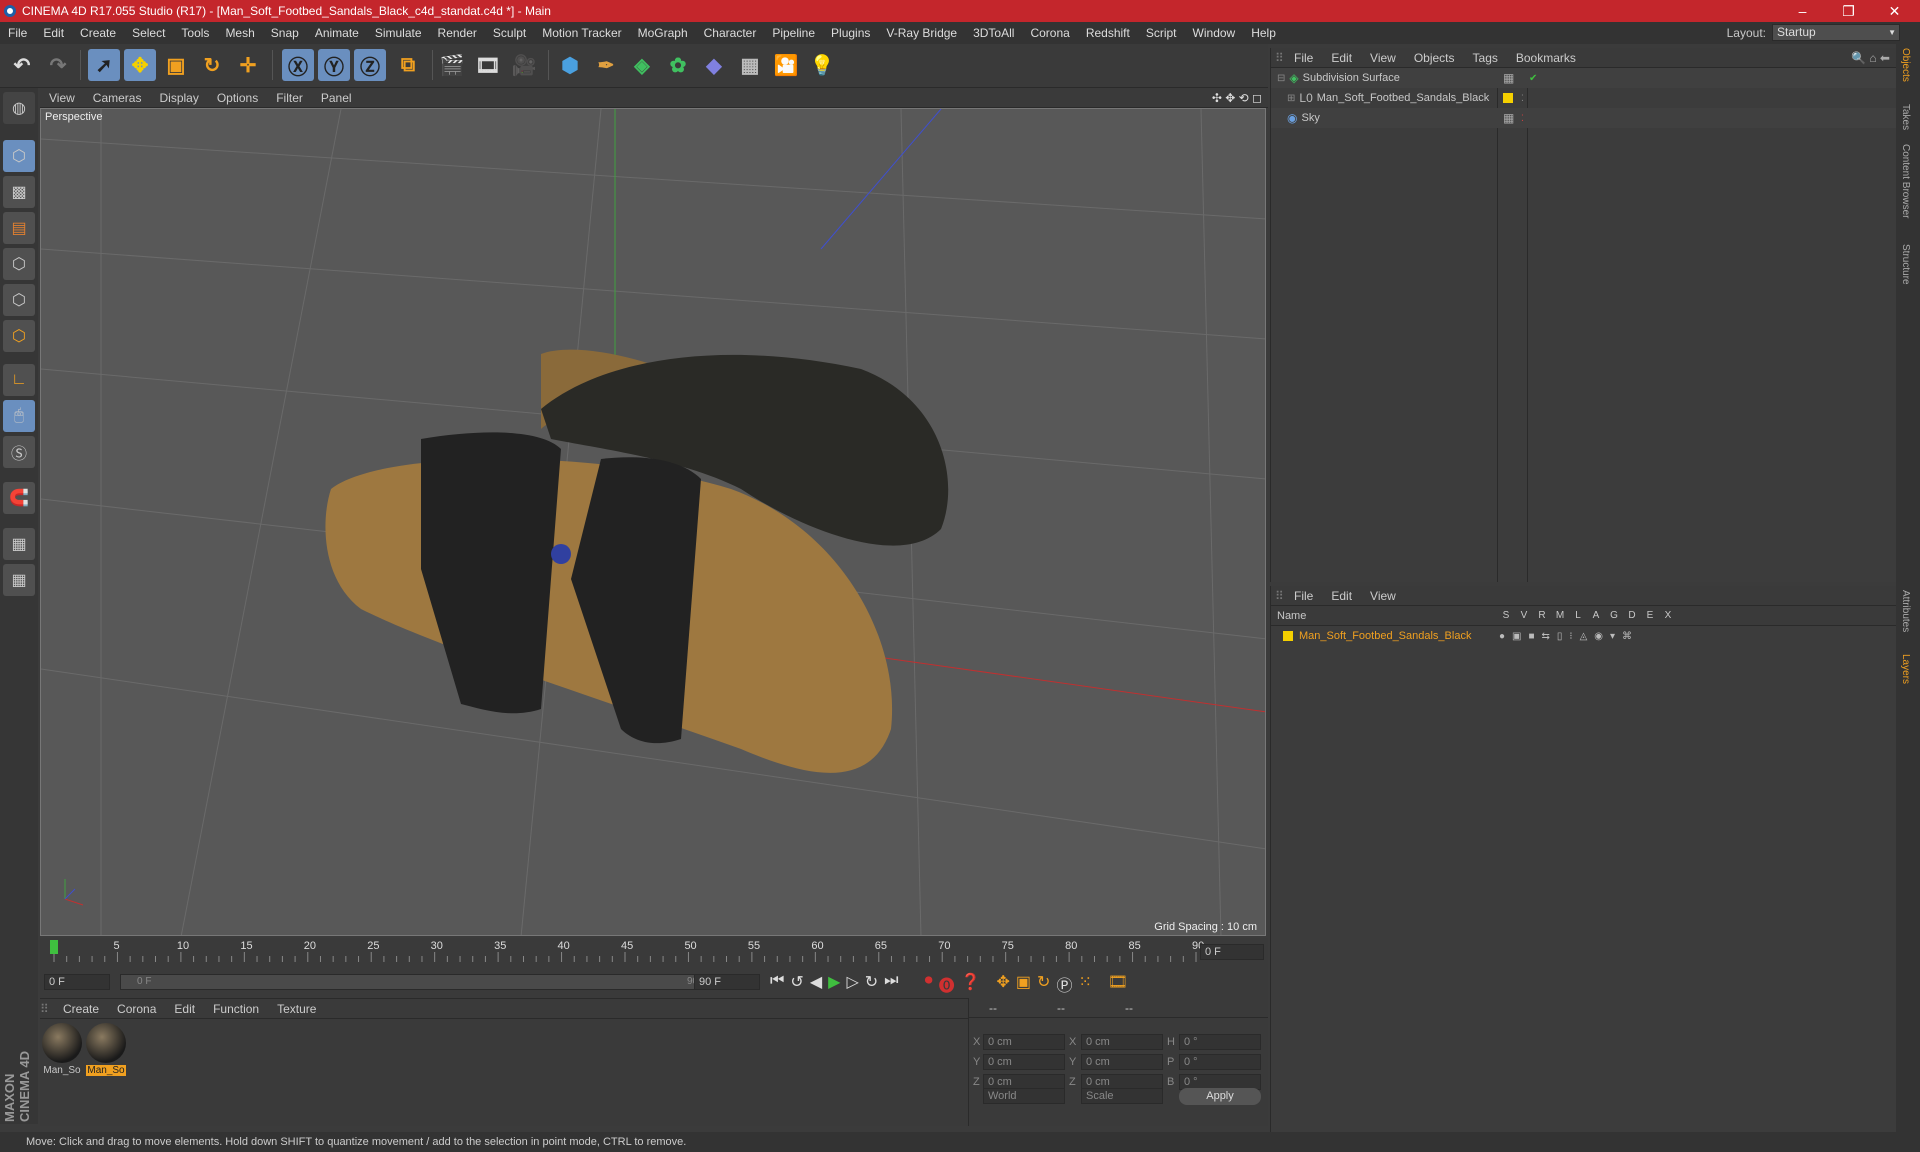 This screenshot has height=1152, width=1920. Describe the element at coordinates (334, 65) in the screenshot. I see `y-axis-icon: Ⓨ` at that location.